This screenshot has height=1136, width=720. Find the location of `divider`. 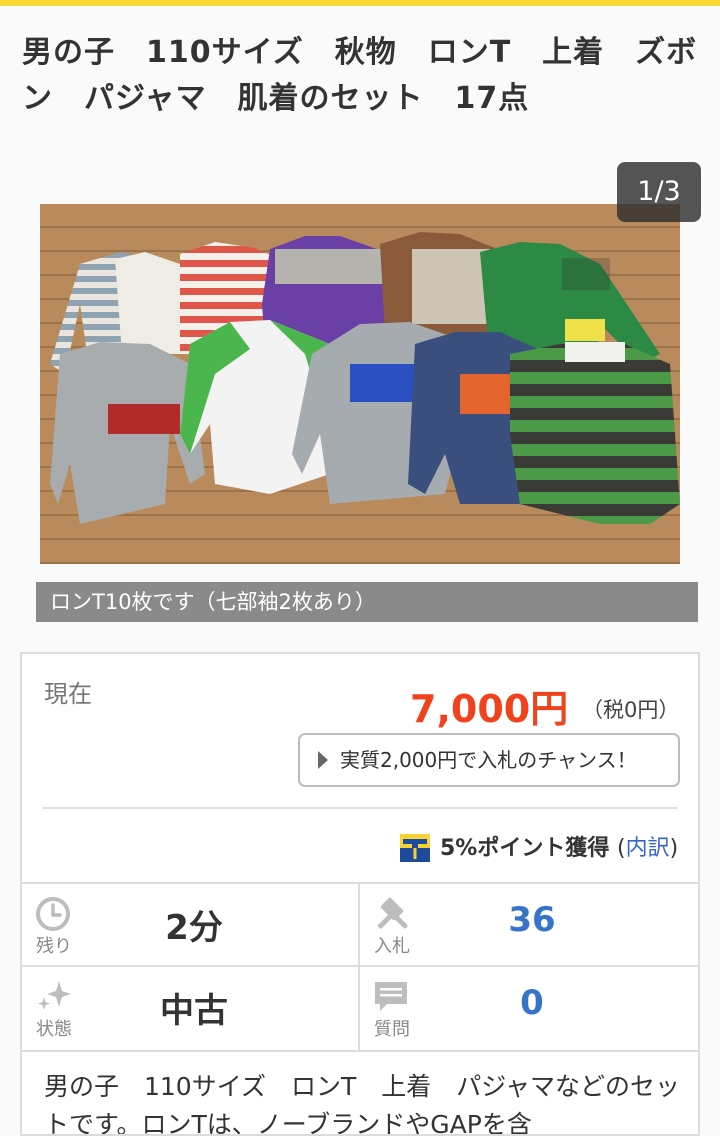

divider is located at coordinates (360, 808).